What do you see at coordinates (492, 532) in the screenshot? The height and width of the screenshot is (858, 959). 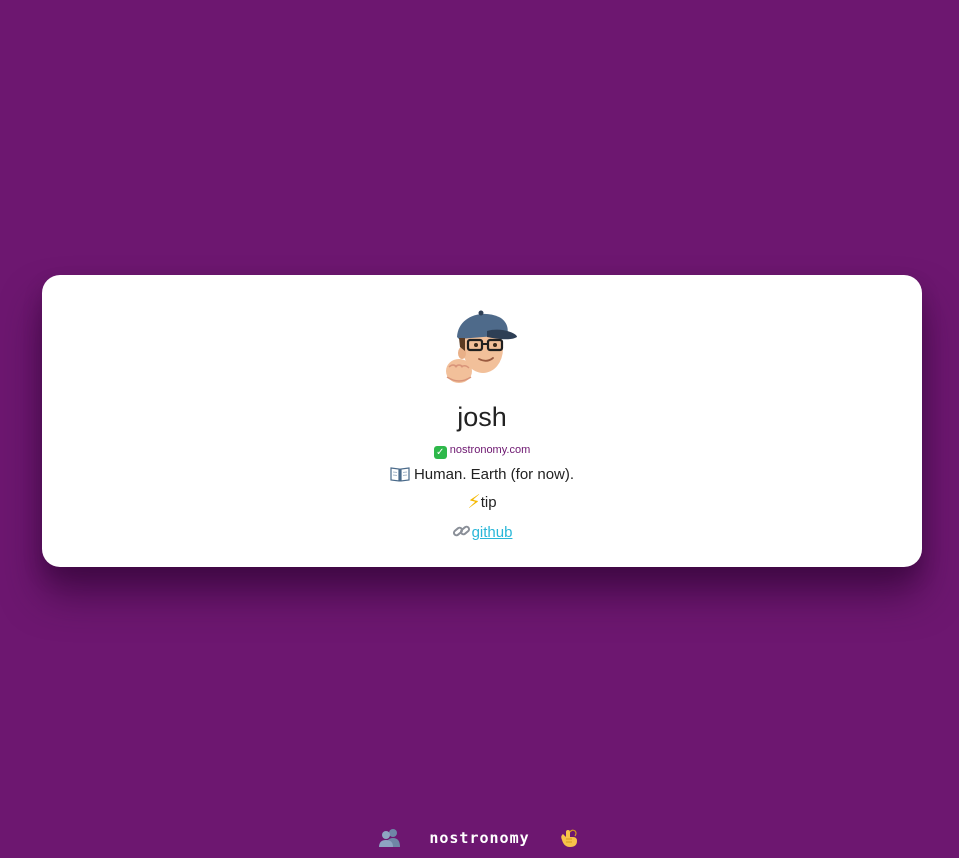 I see `github-link: github` at bounding box center [492, 532].